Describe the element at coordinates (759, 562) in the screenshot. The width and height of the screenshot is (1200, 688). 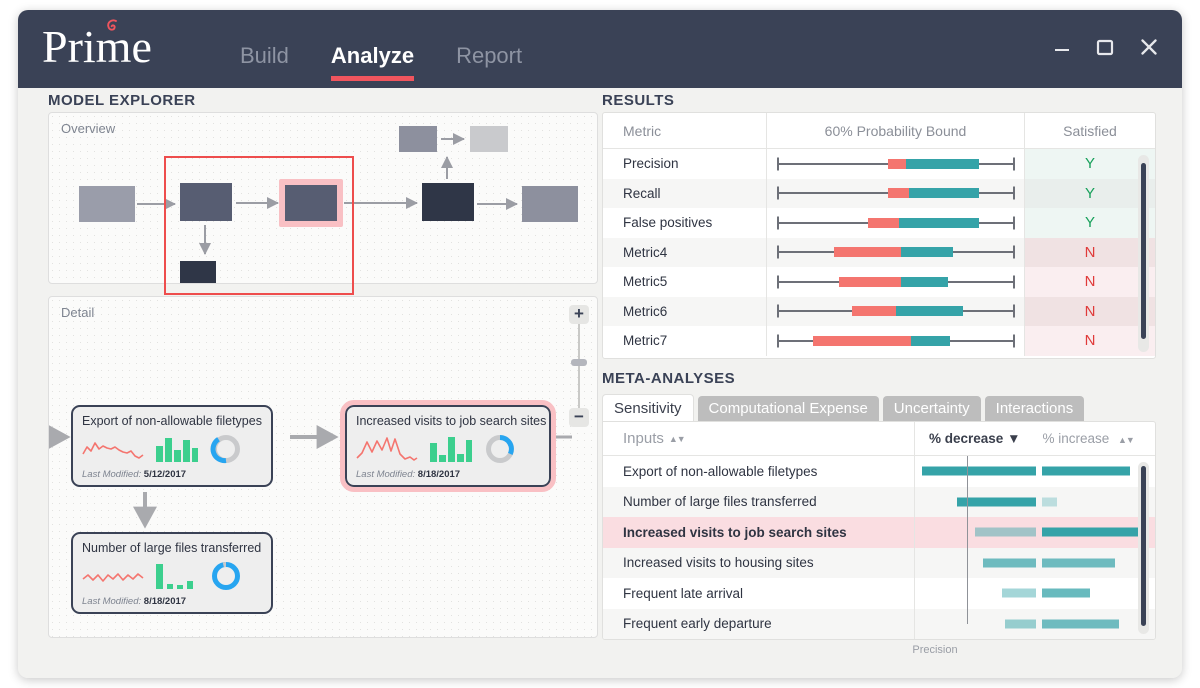
I see `sensitivity-input-name: Increased visits to housing sites` at that location.